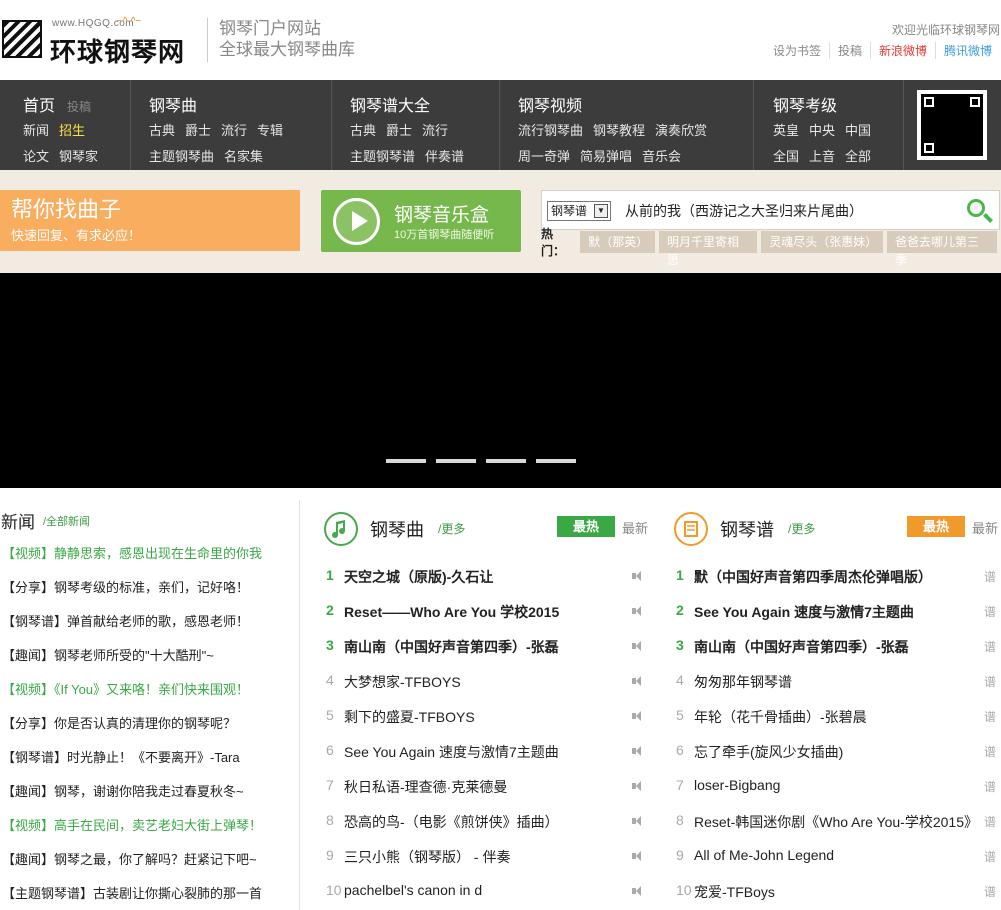 This screenshot has height=910, width=1001. Describe the element at coordinates (451, 752) in the screenshot. I see `item-title: See You Again 速度与激情7主题曲` at that location.